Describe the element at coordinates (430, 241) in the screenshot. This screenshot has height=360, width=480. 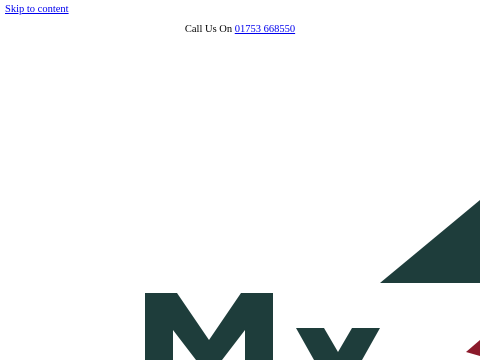
I see `logo-triangle-shape` at that location.